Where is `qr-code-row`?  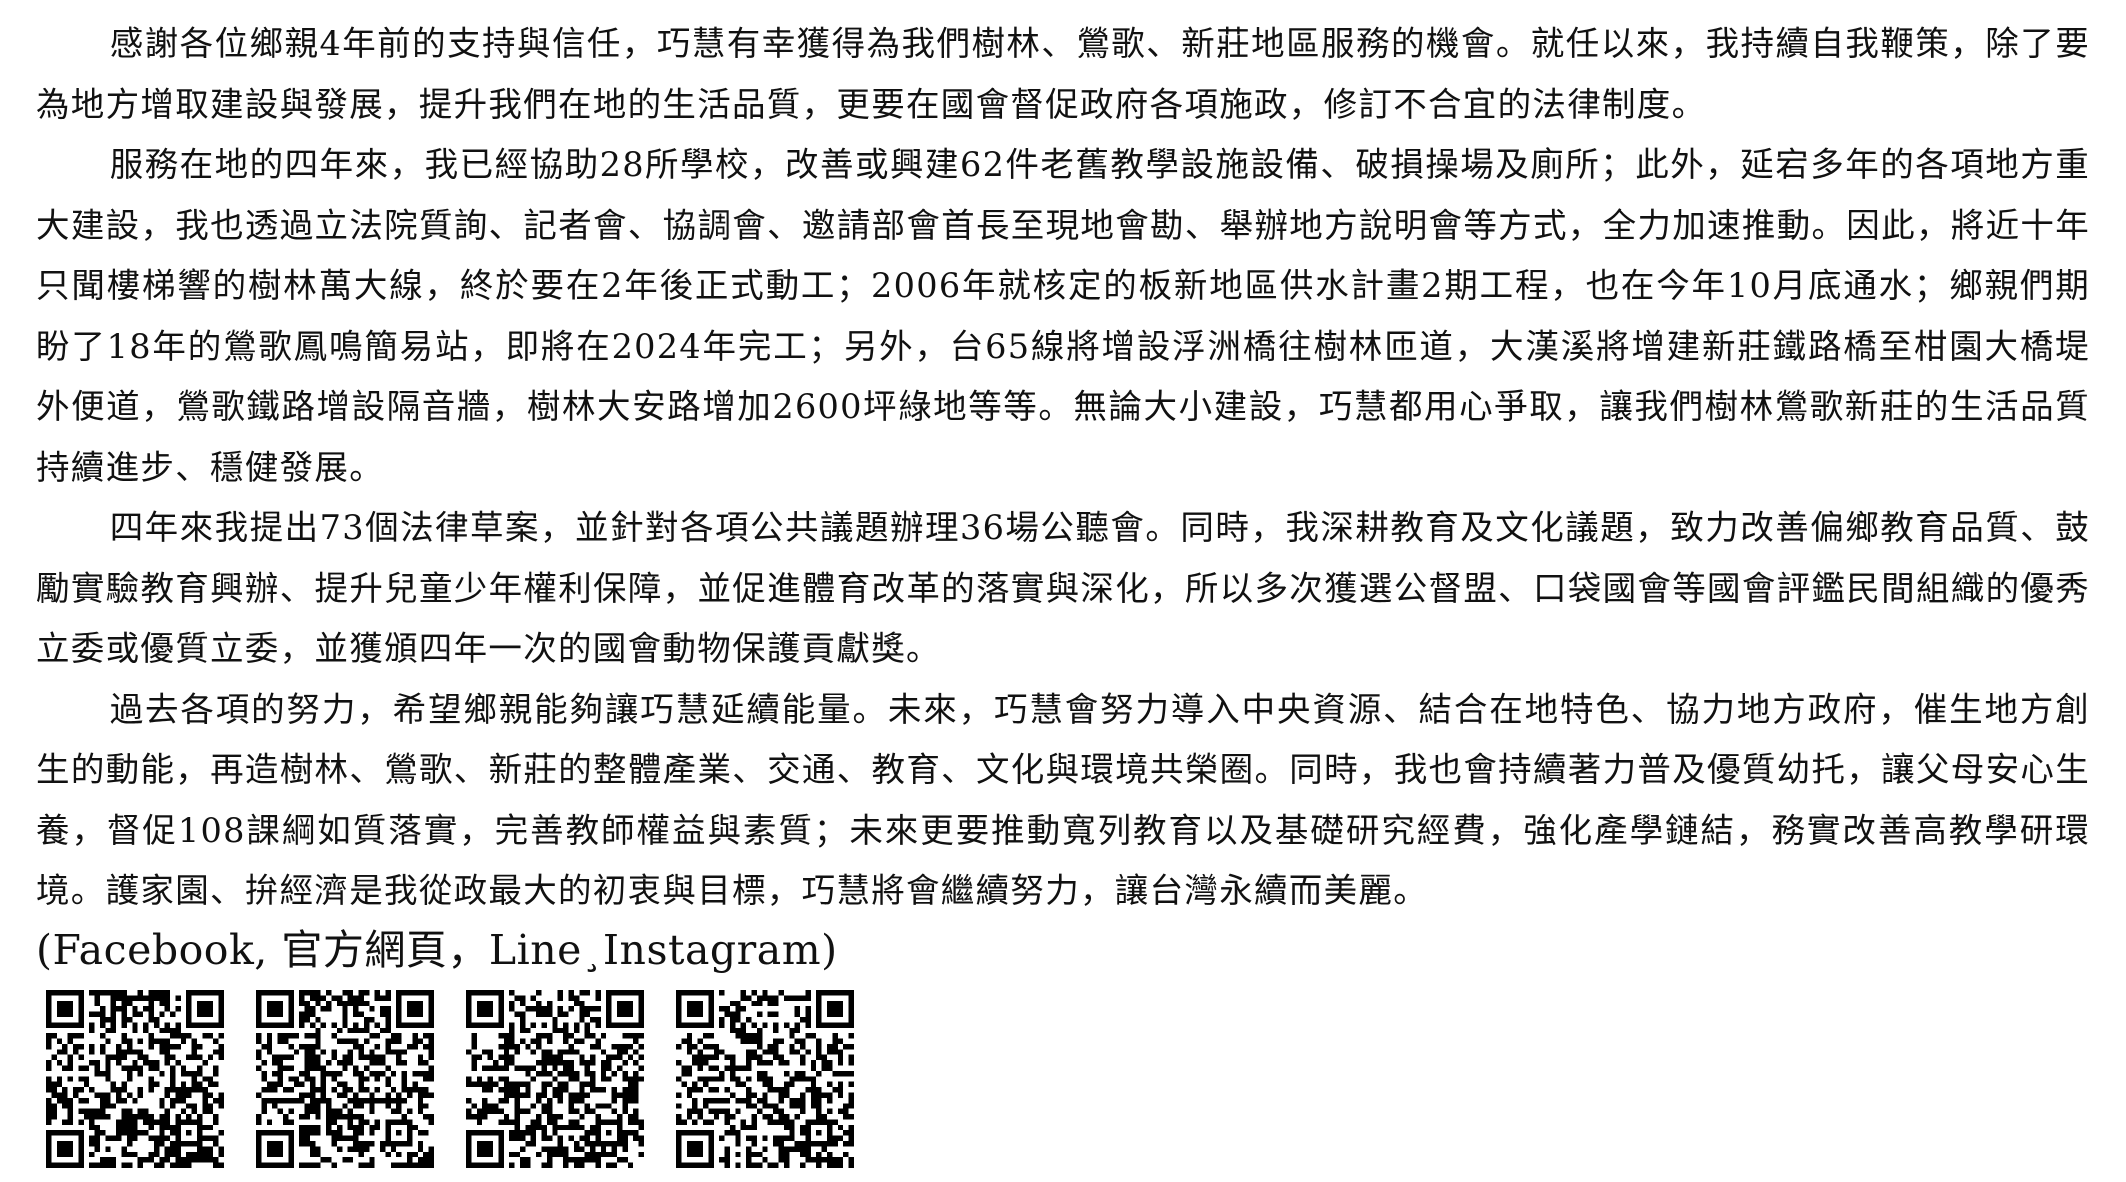
qr-code-row is located at coordinates (450, 1080).